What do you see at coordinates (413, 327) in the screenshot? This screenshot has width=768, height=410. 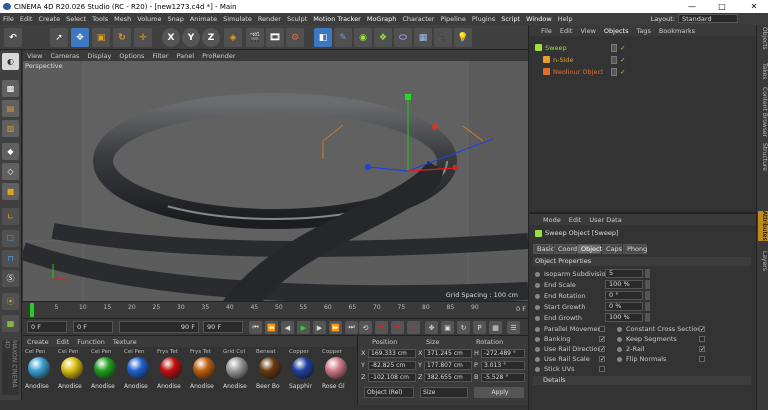 I see `keyframe-selection-icon: ?` at bounding box center [413, 327].